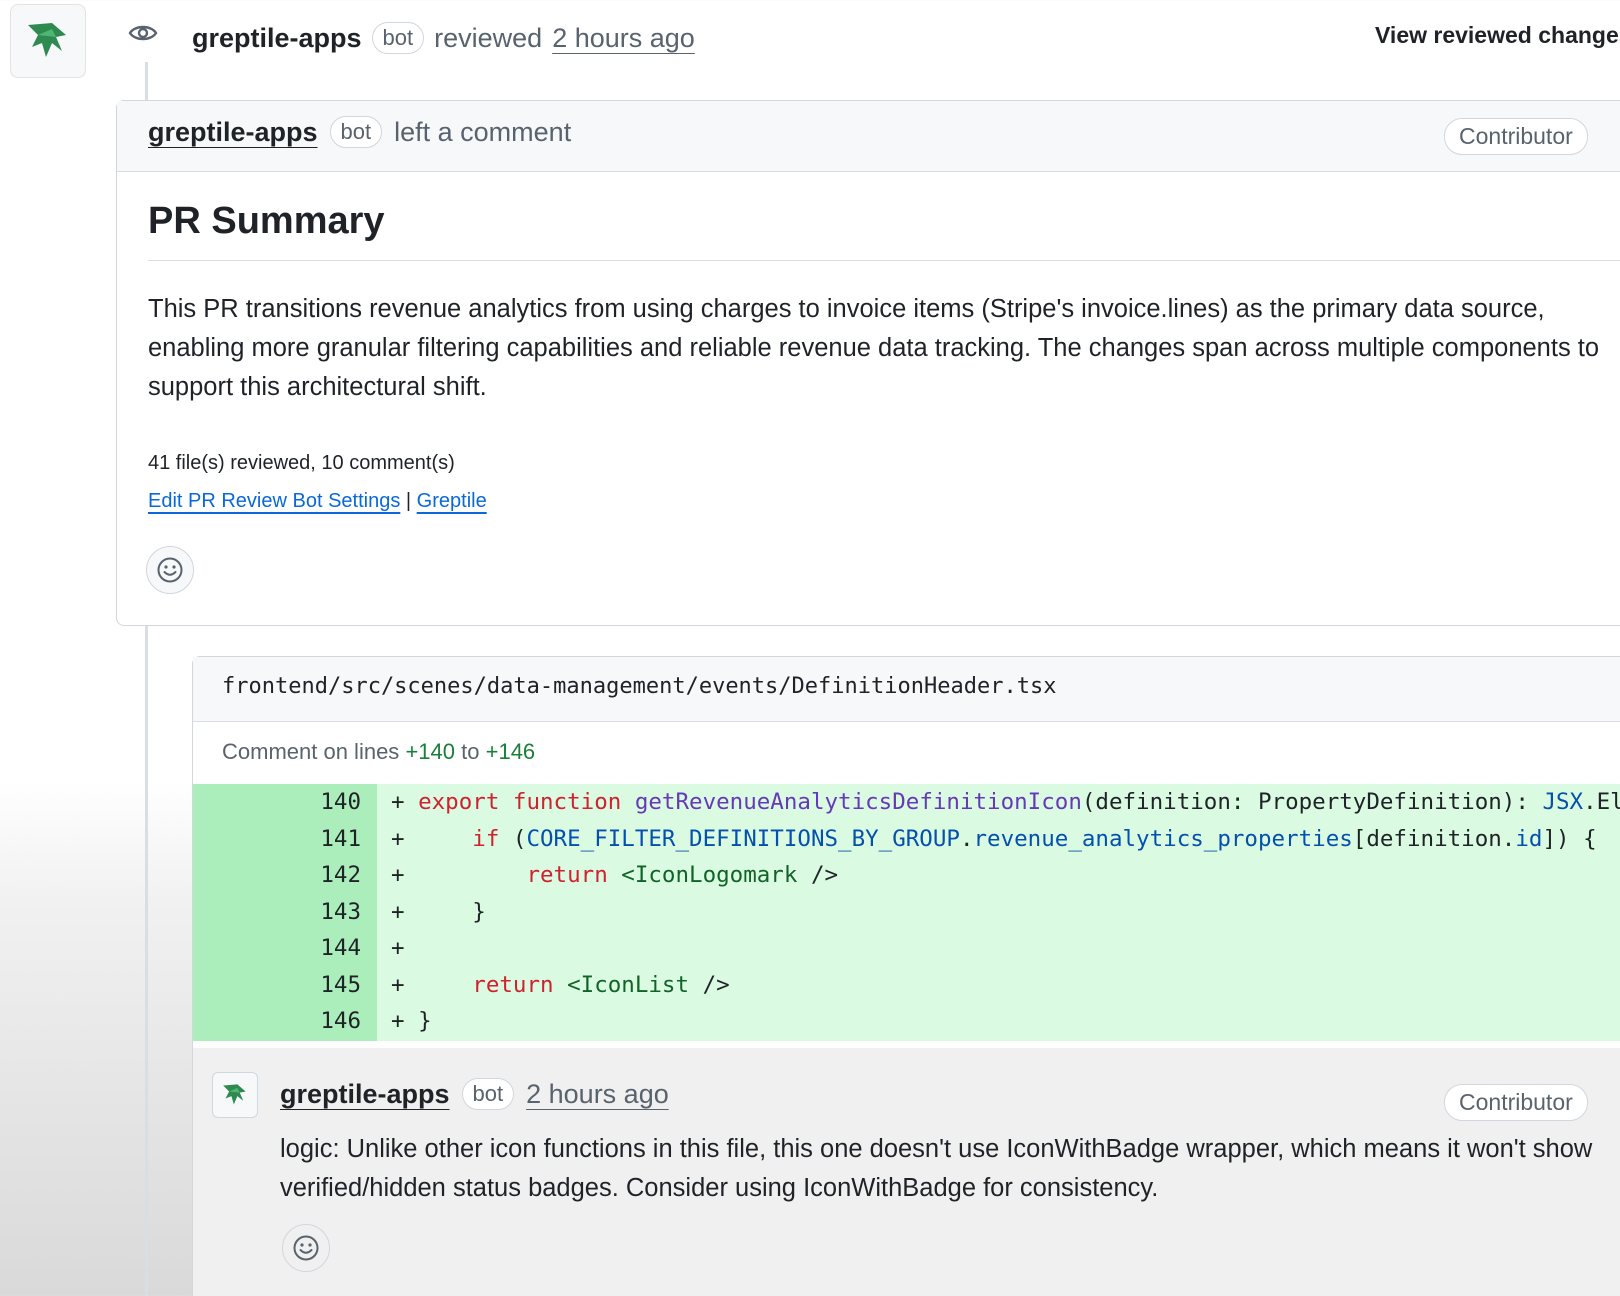  Describe the element at coordinates (285, 1022) in the screenshot. I see `line-number: 146` at that location.